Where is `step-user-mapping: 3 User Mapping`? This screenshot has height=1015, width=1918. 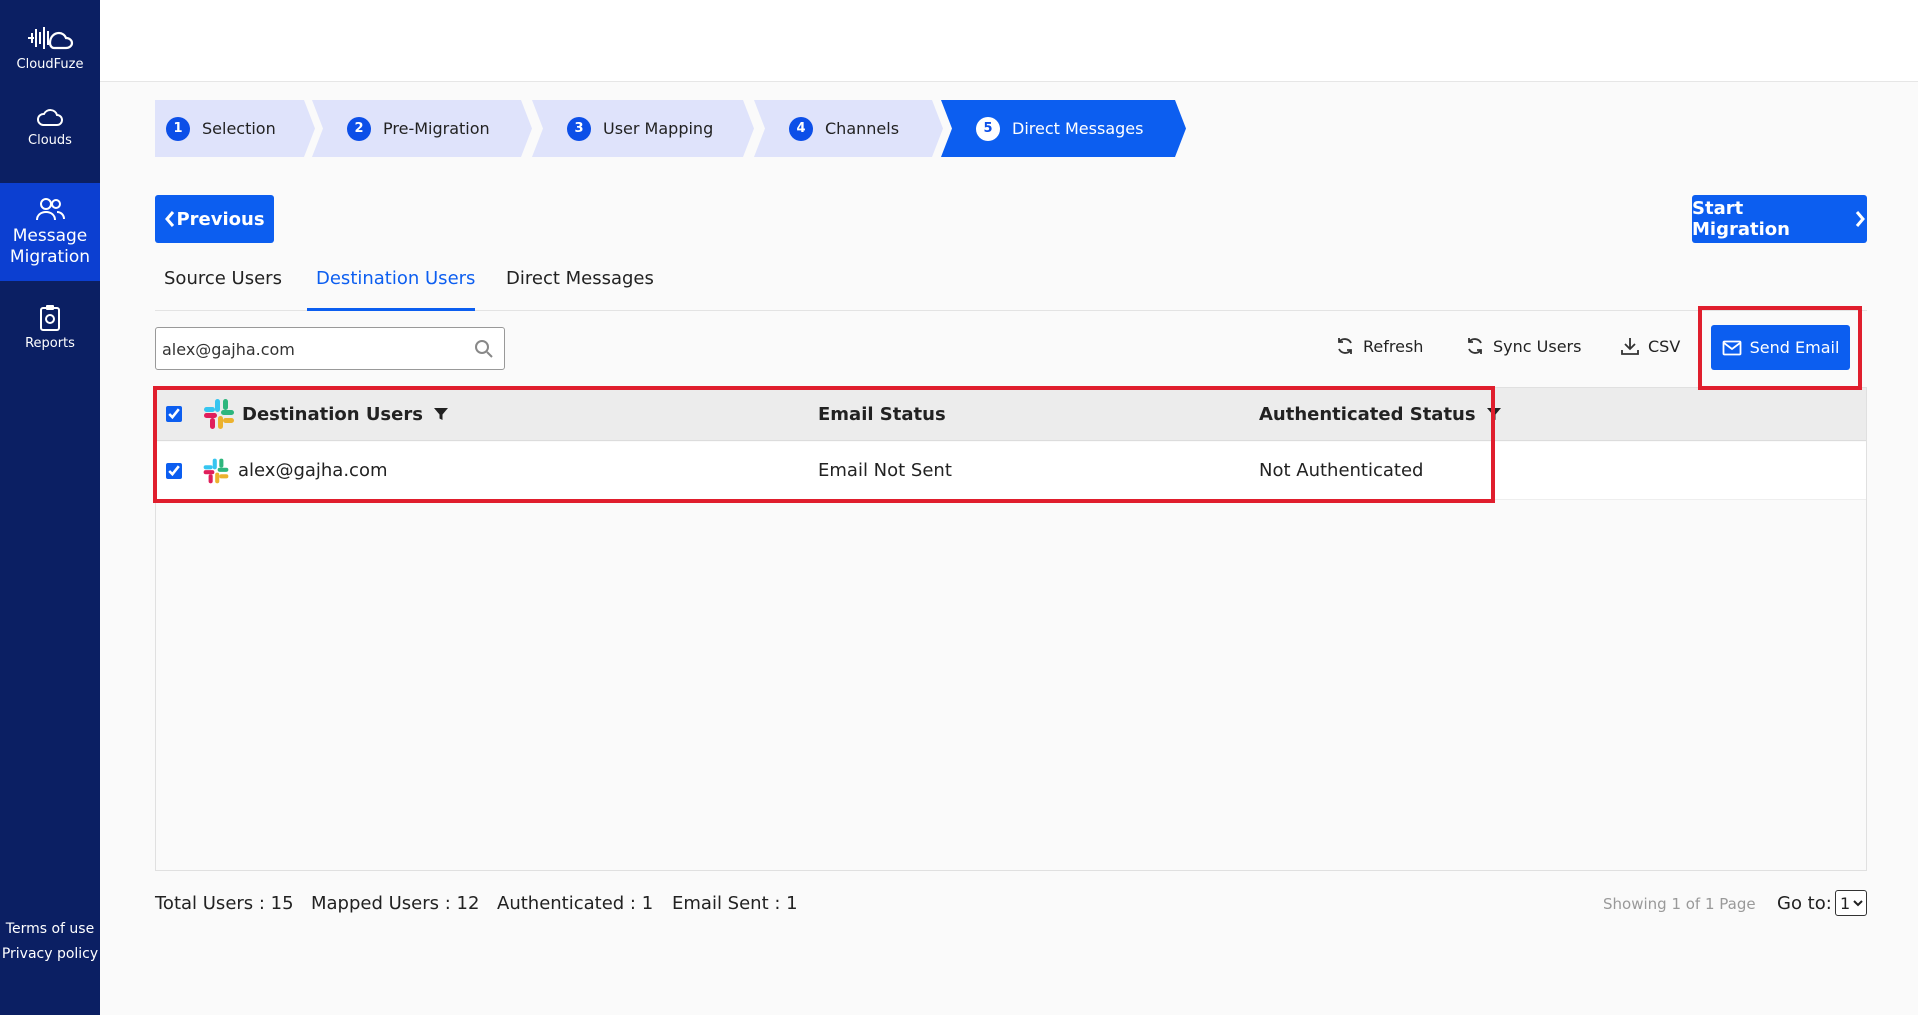
step-user-mapping: 3 User Mapping is located at coordinates (643, 128).